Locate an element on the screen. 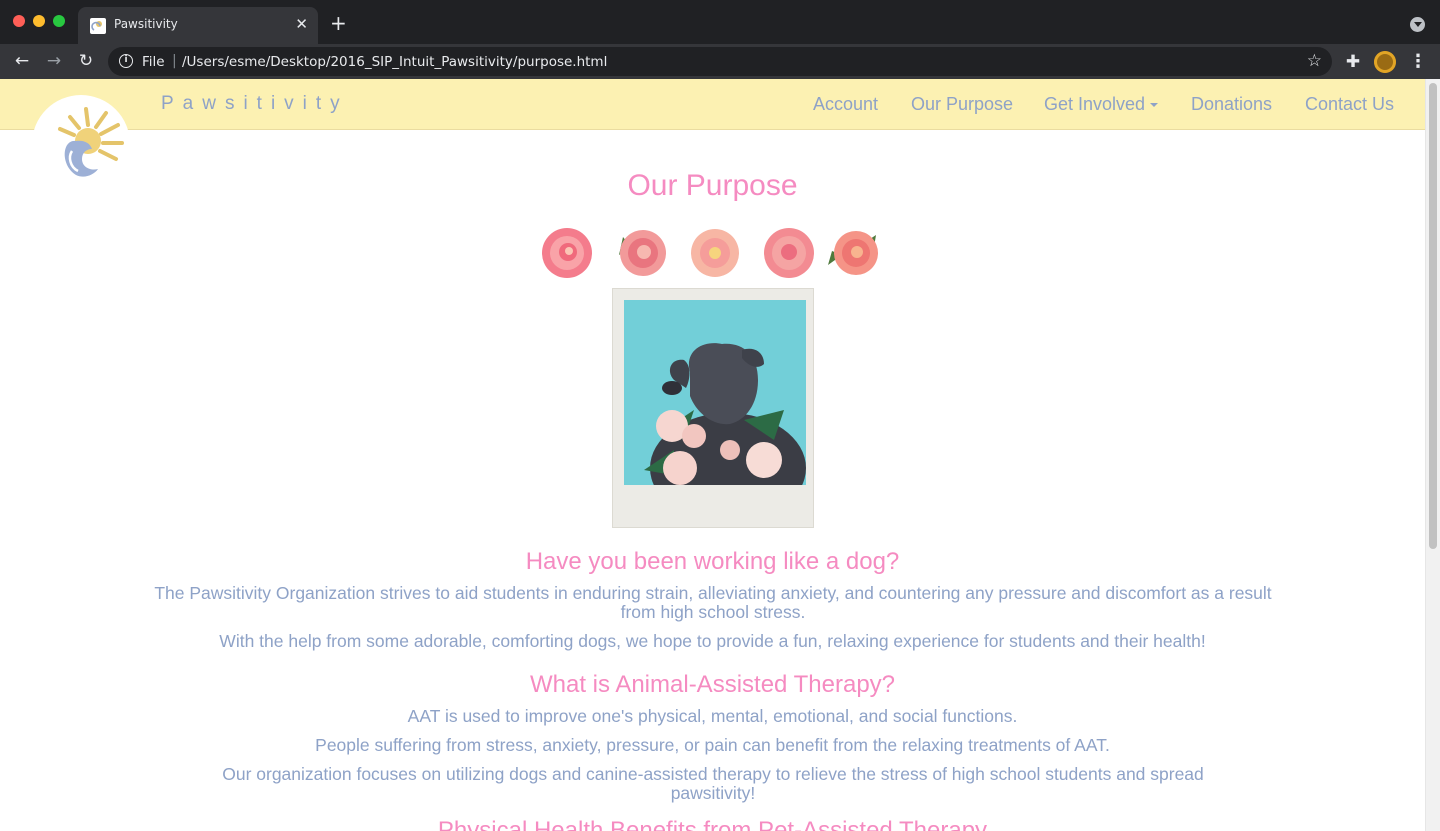 The image size is (1440, 831). nav-contact-us: Contact Us is located at coordinates (1349, 104).